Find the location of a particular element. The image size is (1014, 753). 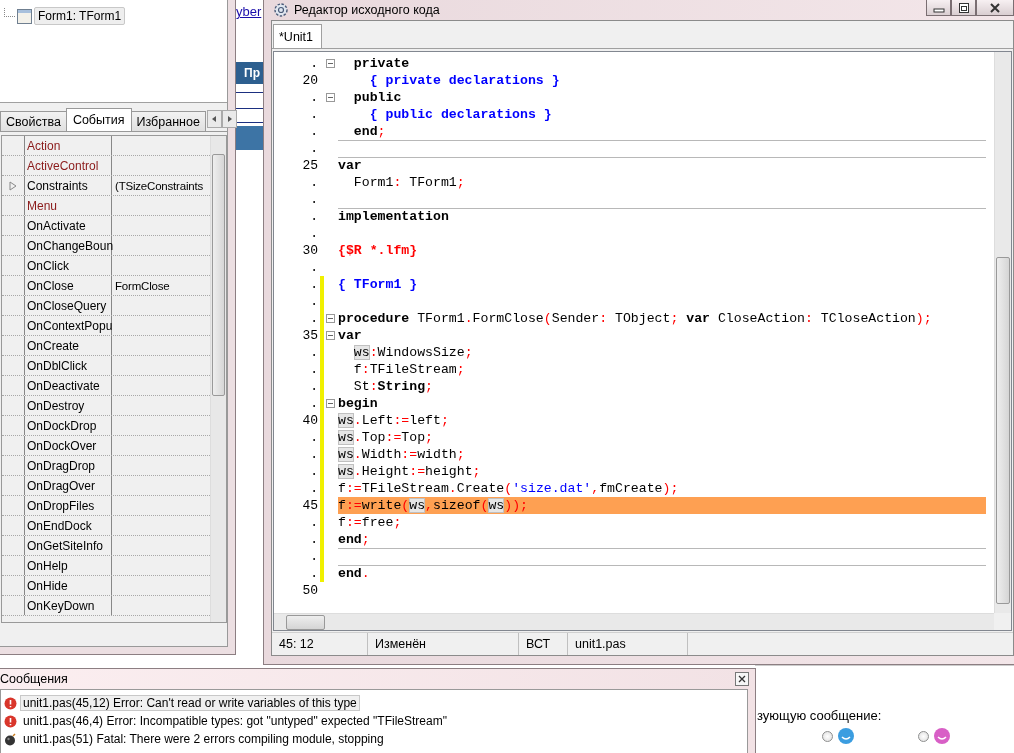

status-text: unit1.pas is located at coordinates (600, 644).